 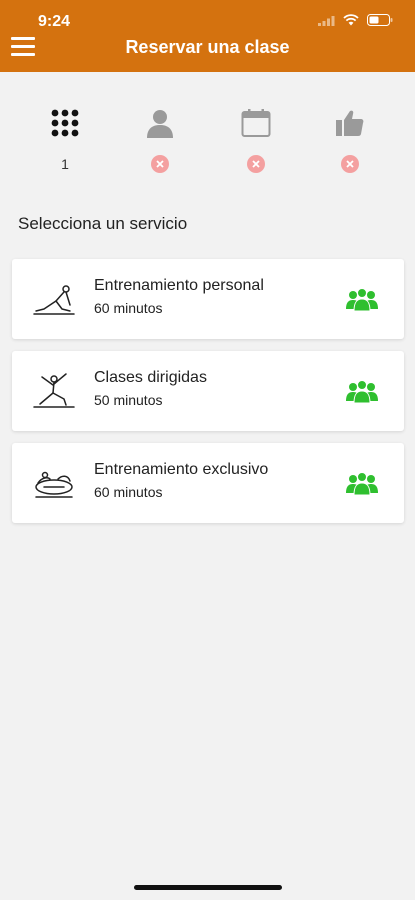 What do you see at coordinates (150, 377) in the screenshot?
I see `service-name: Clases dirigidas` at bounding box center [150, 377].